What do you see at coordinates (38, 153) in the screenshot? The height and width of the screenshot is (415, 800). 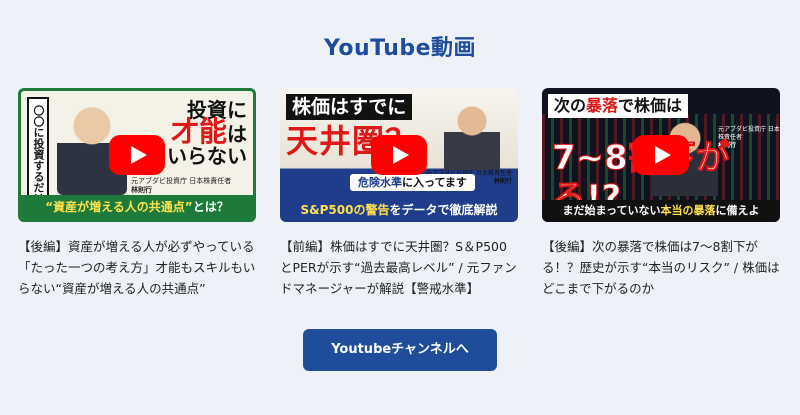 I see `thumbnail-vertical-text: 〇〇に投資するだけ` at bounding box center [38, 153].